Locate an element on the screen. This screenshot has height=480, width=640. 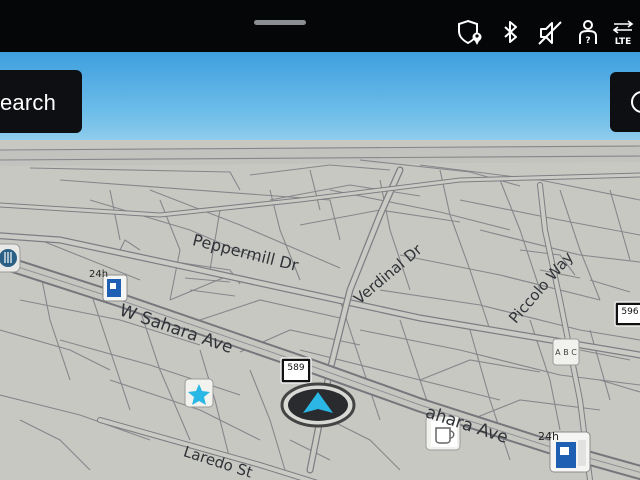
route-596-shield: 596 is located at coordinates (627, 314).